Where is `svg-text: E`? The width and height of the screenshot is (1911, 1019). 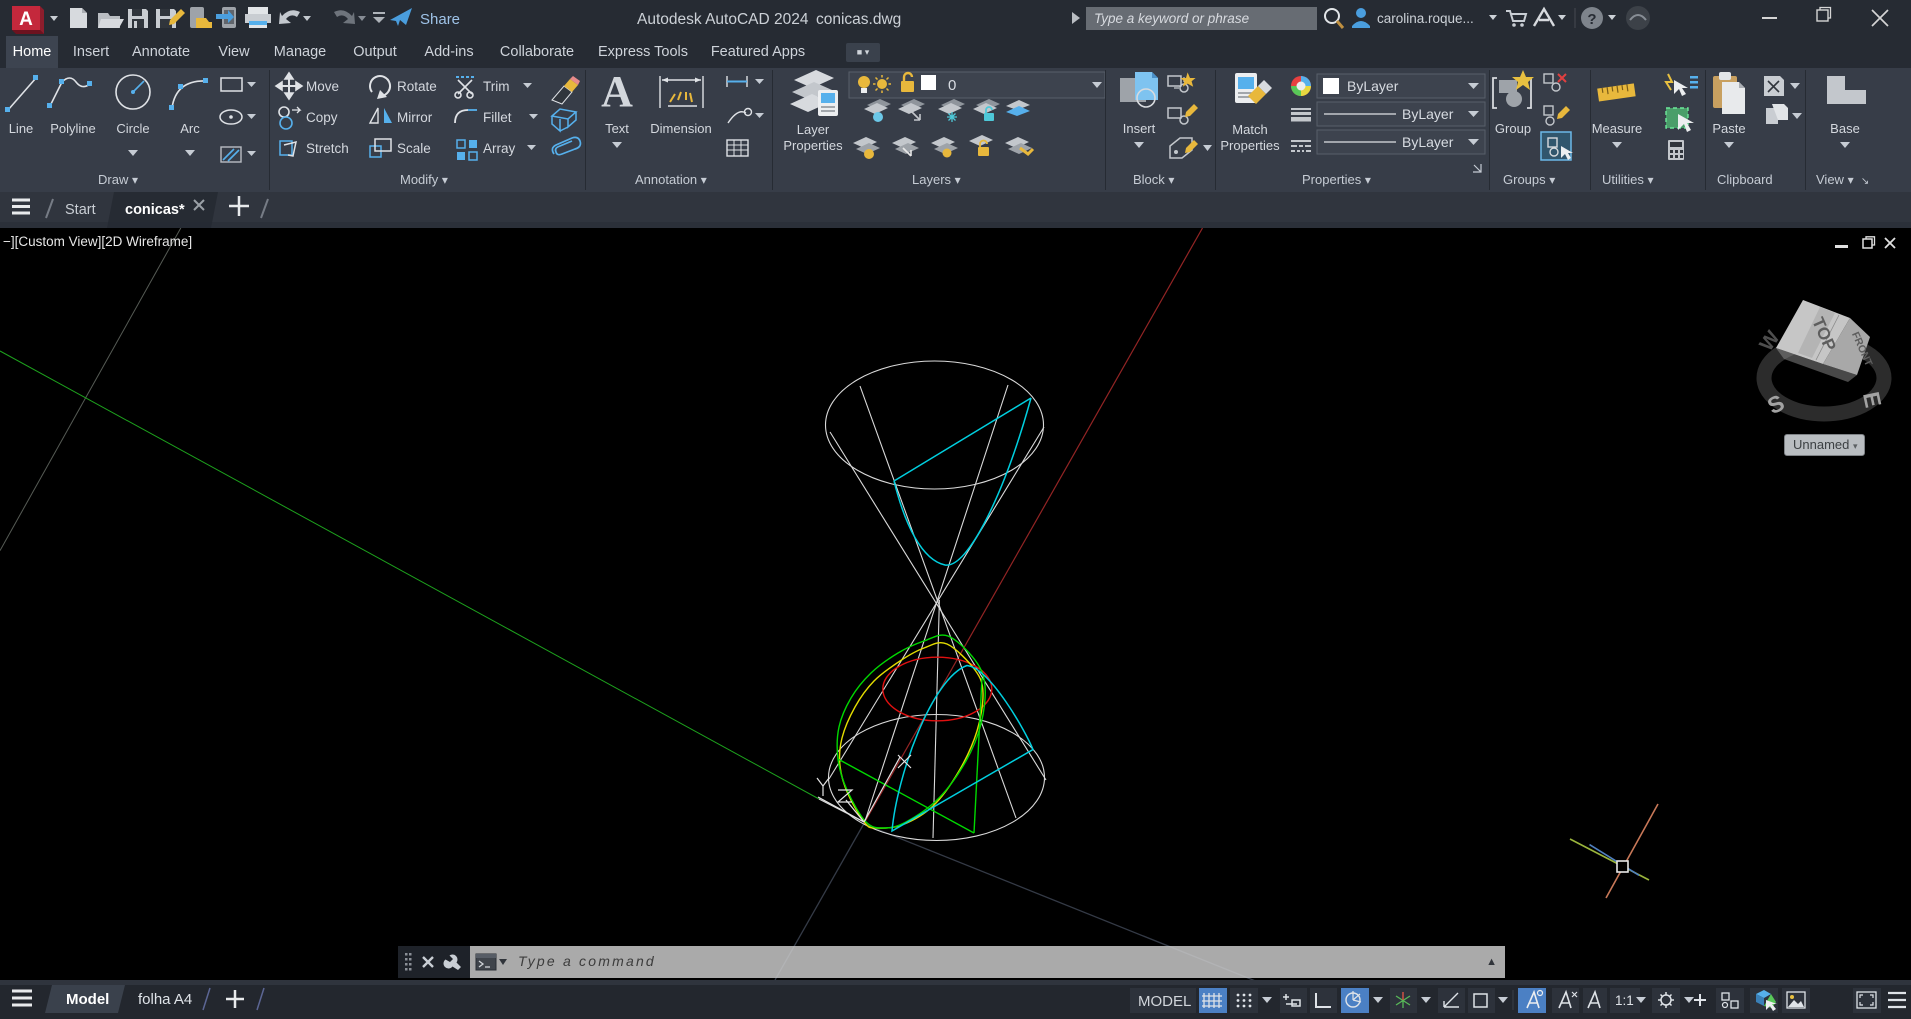
svg-text: E is located at coordinates (1872, 399).